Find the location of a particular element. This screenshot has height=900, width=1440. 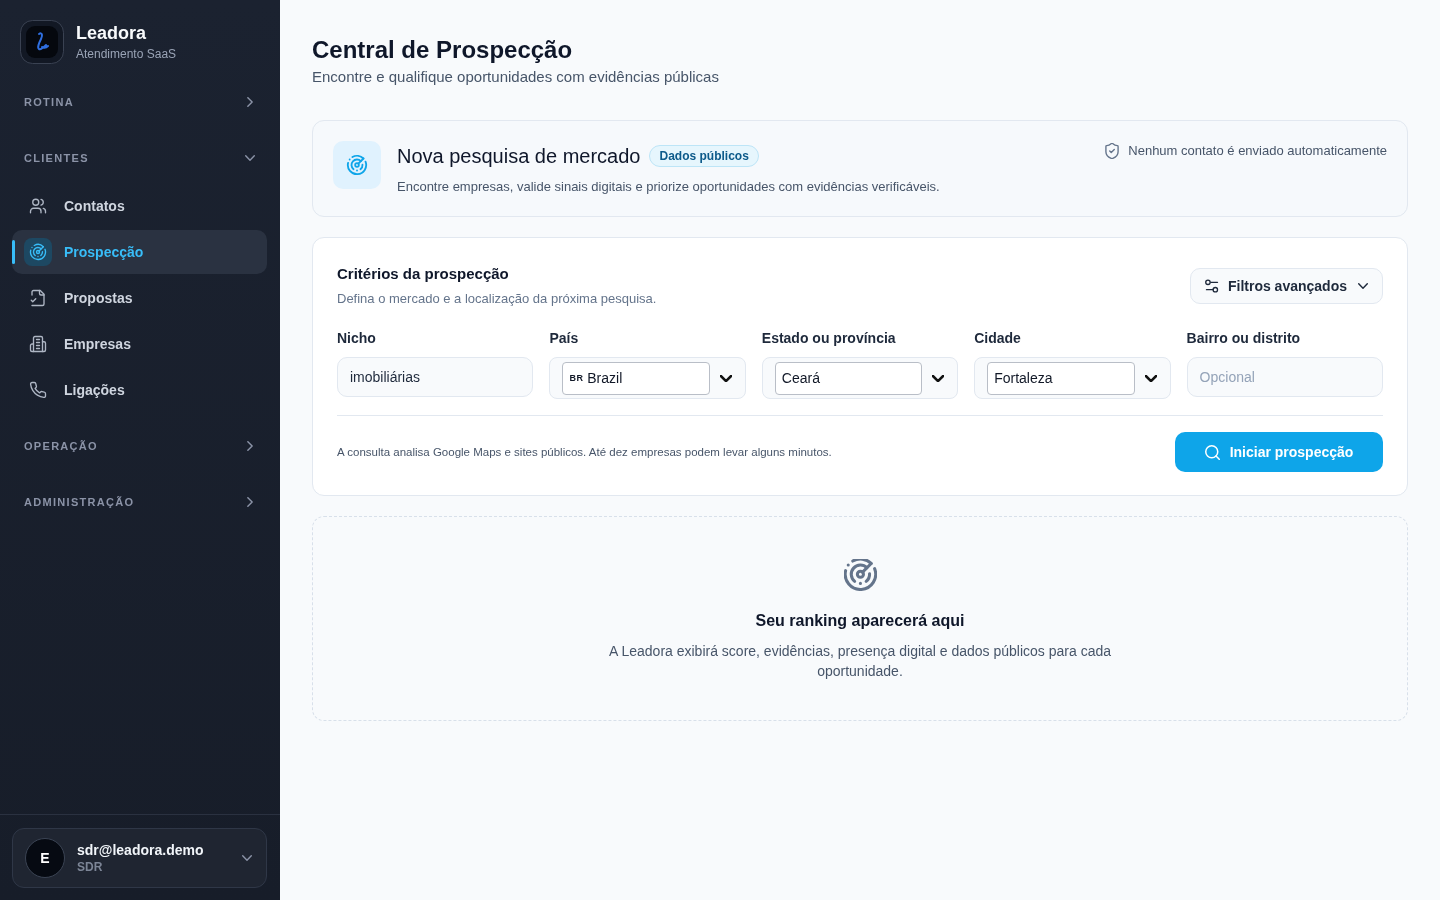

advanced-filters-button: Filtros avançados is located at coordinates (1286, 286).